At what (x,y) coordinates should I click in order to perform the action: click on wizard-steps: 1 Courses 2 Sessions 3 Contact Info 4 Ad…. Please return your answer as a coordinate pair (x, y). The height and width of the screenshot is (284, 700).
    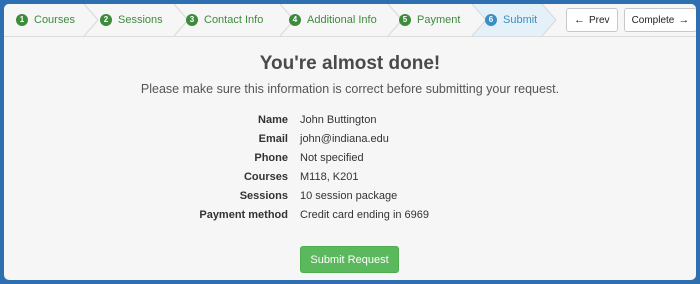
    Looking at the image, I should click on (282, 20).